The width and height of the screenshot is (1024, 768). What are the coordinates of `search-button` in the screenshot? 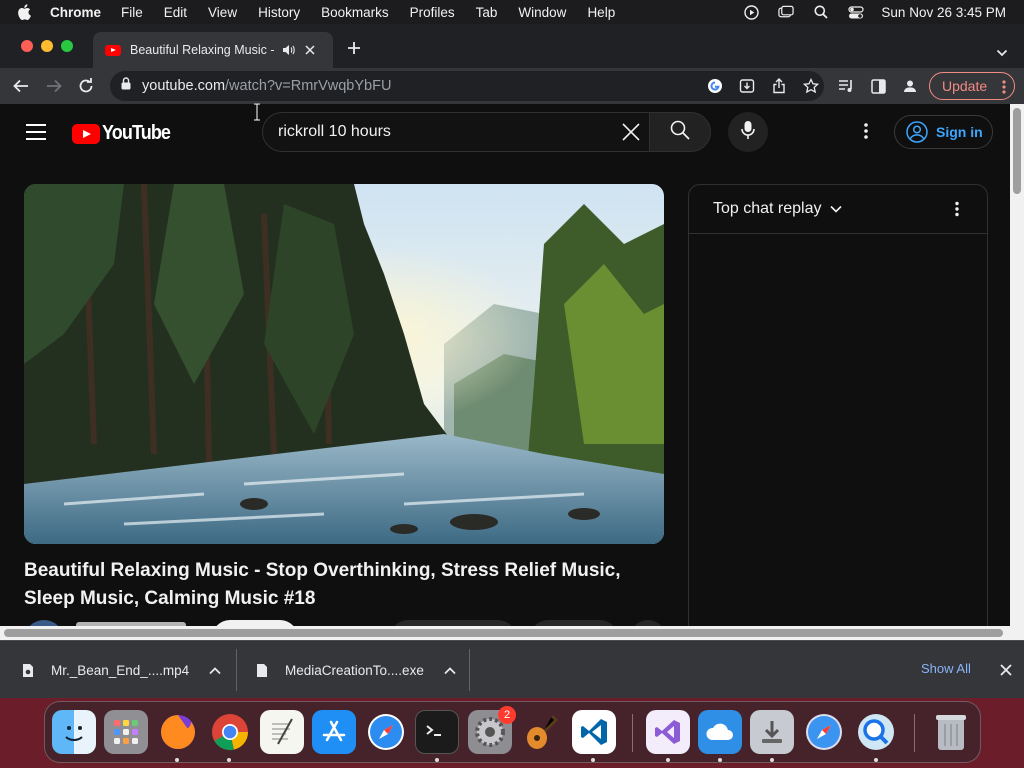 It's located at (680, 132).